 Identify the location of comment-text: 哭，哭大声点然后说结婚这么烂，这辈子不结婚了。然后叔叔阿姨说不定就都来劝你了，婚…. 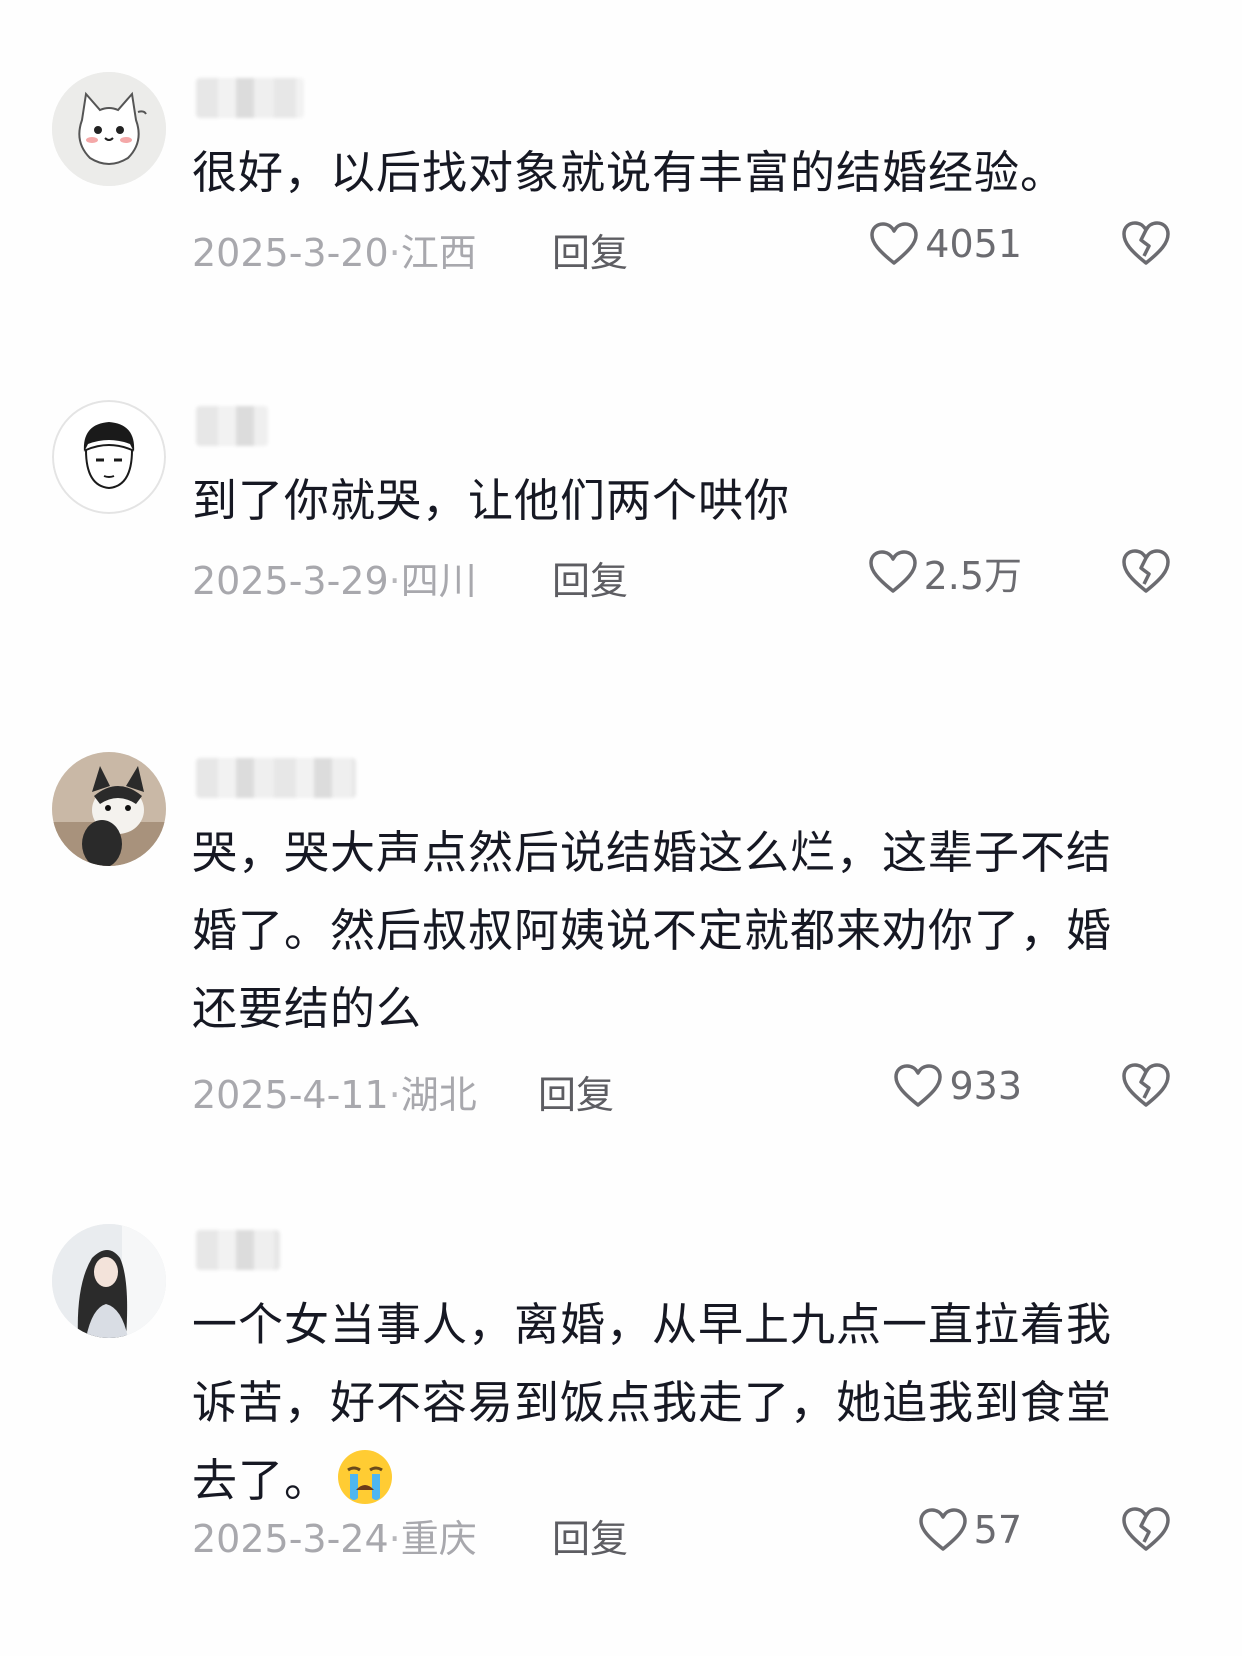
(652, 930).